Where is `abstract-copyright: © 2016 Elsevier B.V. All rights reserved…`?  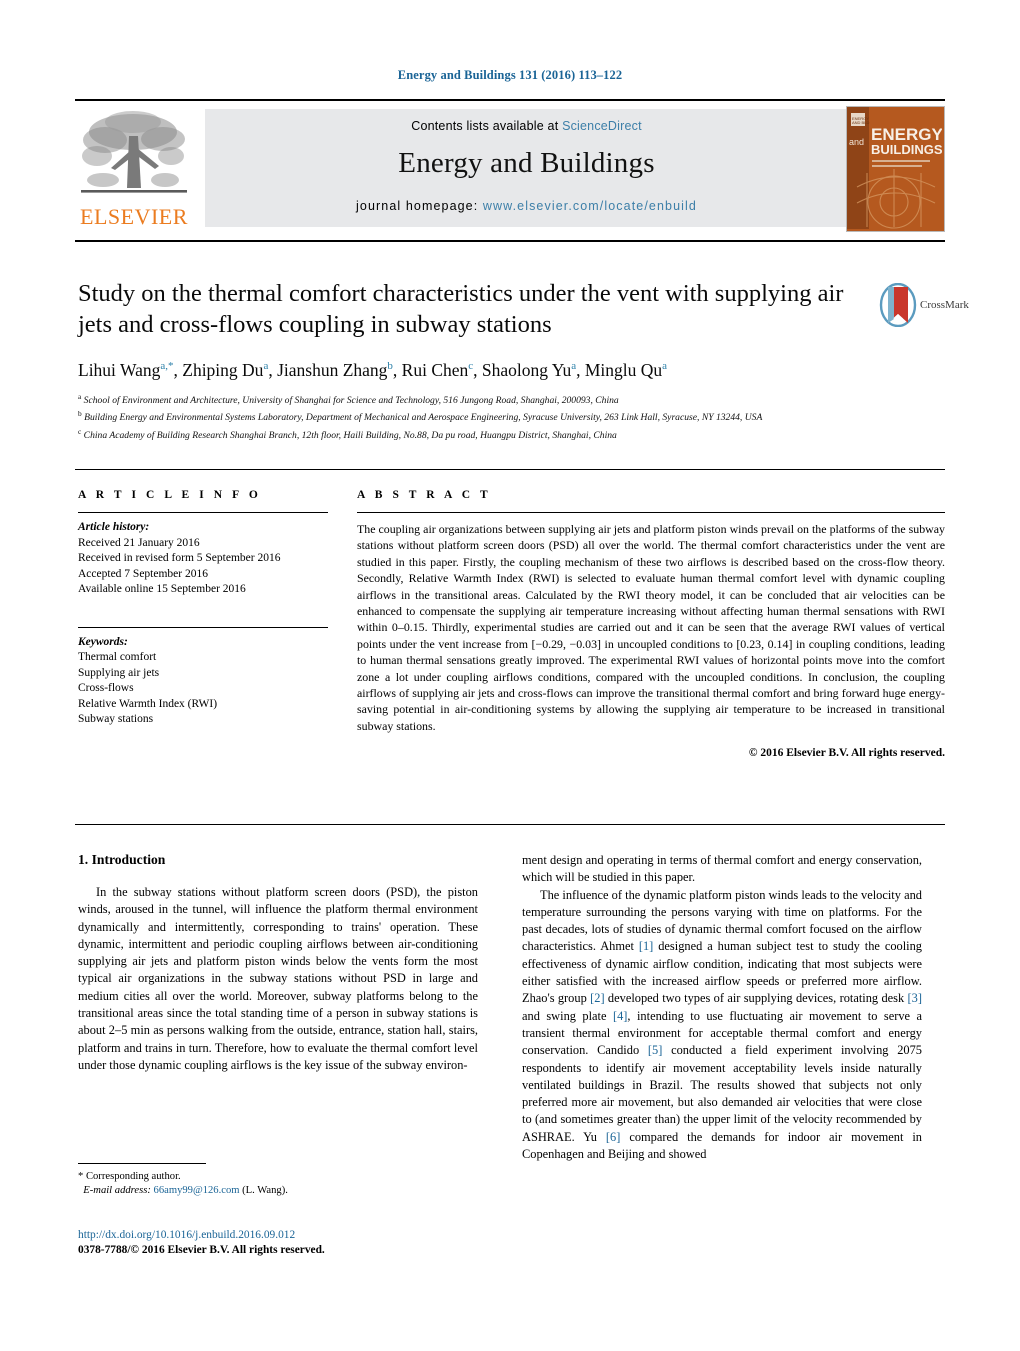 abstract-copyright: © 2016 Elsevier B.V. All rights reserved… is located at coordinates (846, 753).